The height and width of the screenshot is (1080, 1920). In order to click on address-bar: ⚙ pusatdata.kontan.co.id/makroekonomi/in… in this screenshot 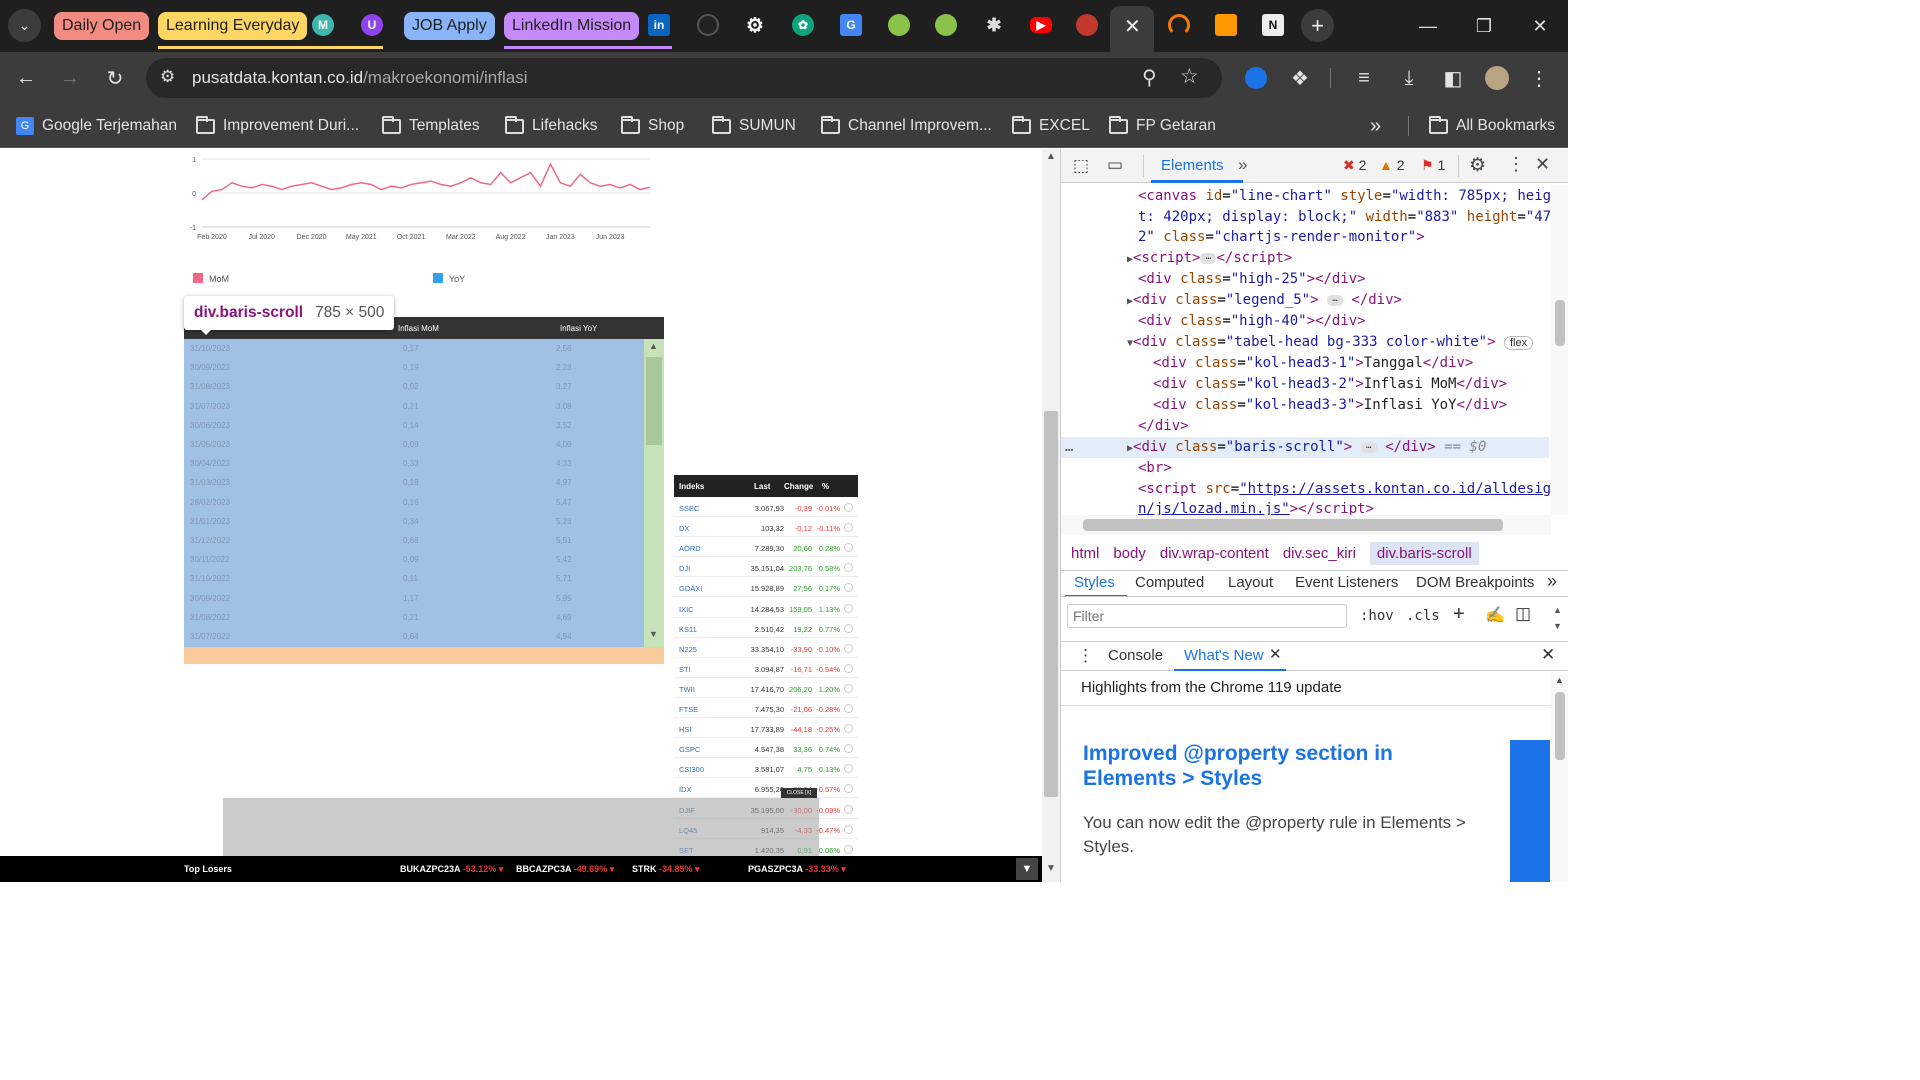, I will do `click(684, 78)`.